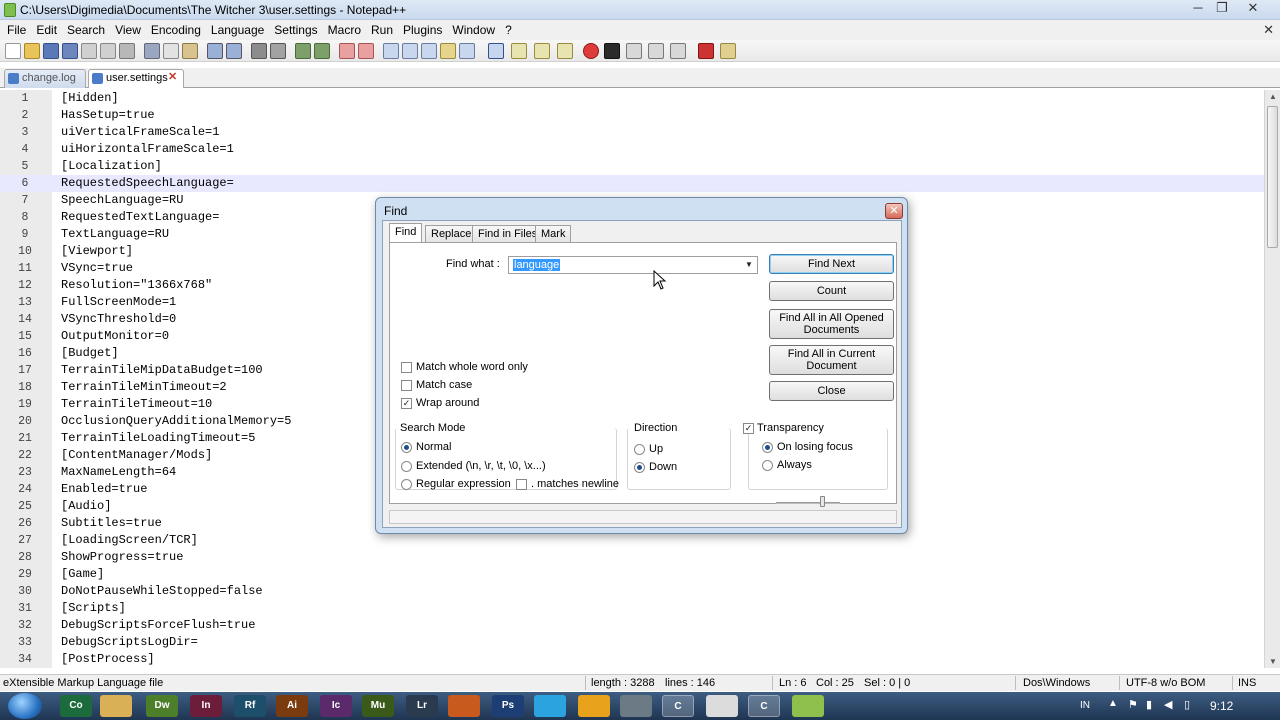  Describe the element at coordinates (663, 467) in the screenshot. I see `down-label: Down` at that location.